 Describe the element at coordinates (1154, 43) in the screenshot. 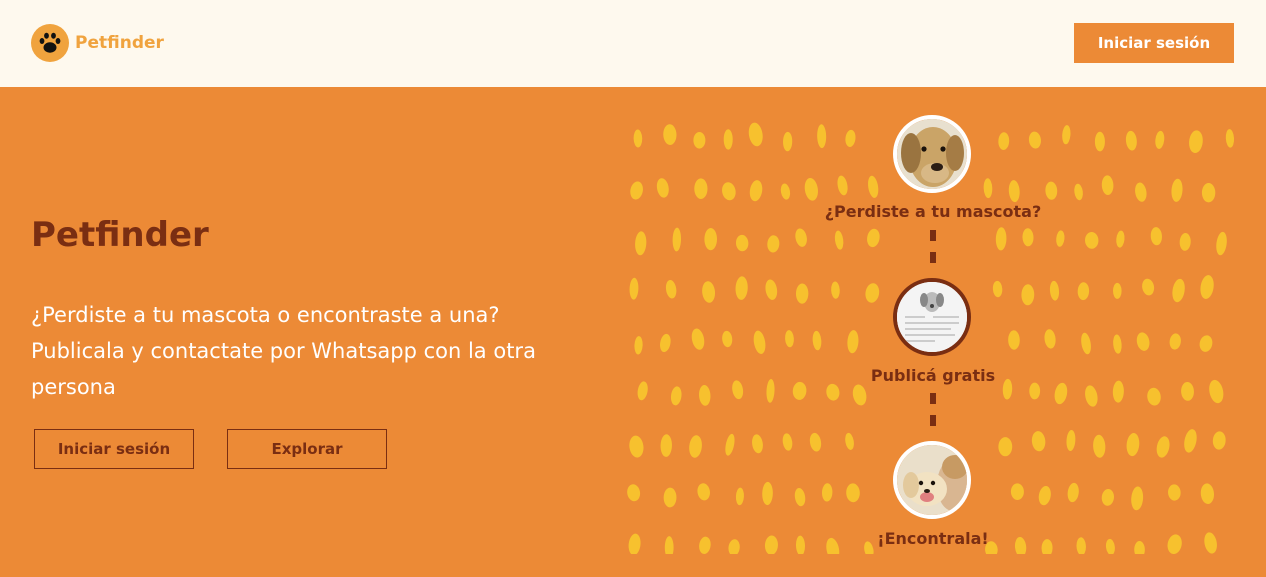

I see `header-login-button: Iniciar sesión` at that location.